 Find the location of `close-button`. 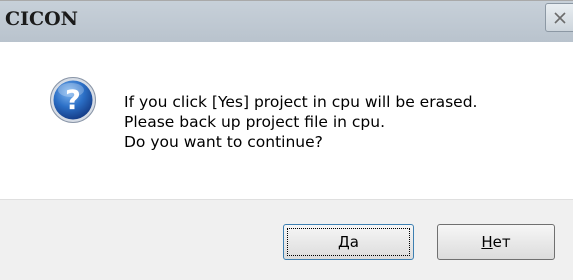

close-button is located at coordinates (559, 17).